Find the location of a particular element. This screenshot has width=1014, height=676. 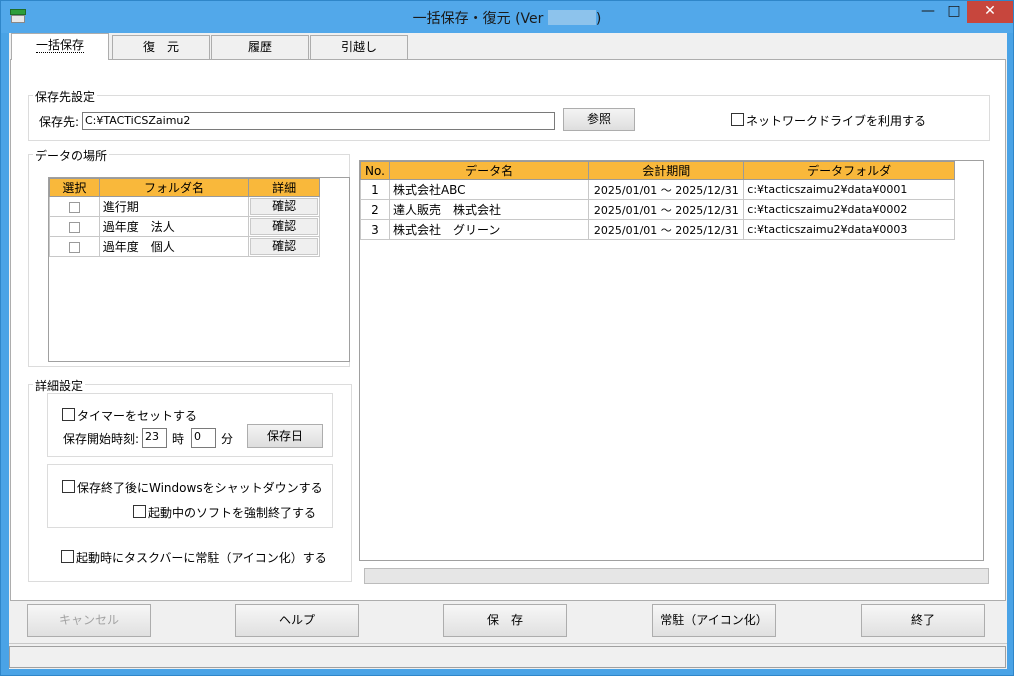

minimize-button: — is located at coordinates (928, 12).